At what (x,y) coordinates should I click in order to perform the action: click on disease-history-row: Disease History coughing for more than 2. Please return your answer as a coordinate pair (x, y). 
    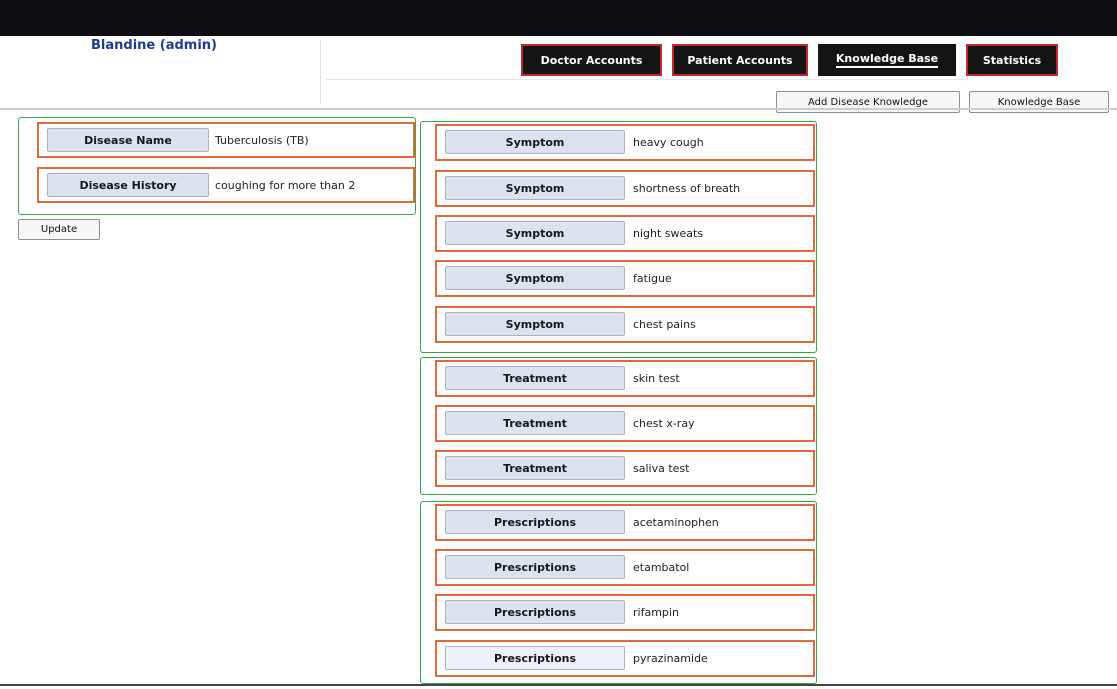
    Looking at the image, I should click on (226, 185).